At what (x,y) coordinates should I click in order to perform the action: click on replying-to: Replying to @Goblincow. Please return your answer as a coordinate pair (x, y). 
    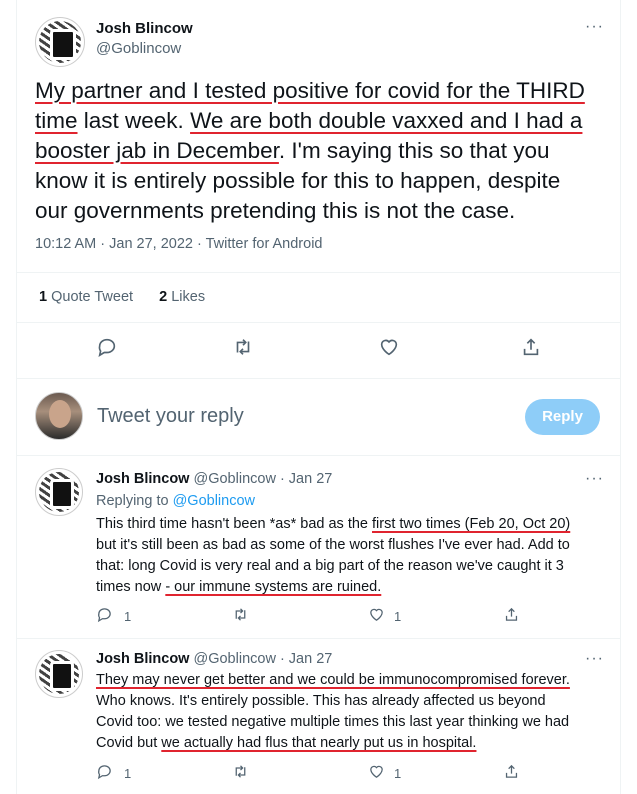
    Looking at the image, I should click on (175, 501).